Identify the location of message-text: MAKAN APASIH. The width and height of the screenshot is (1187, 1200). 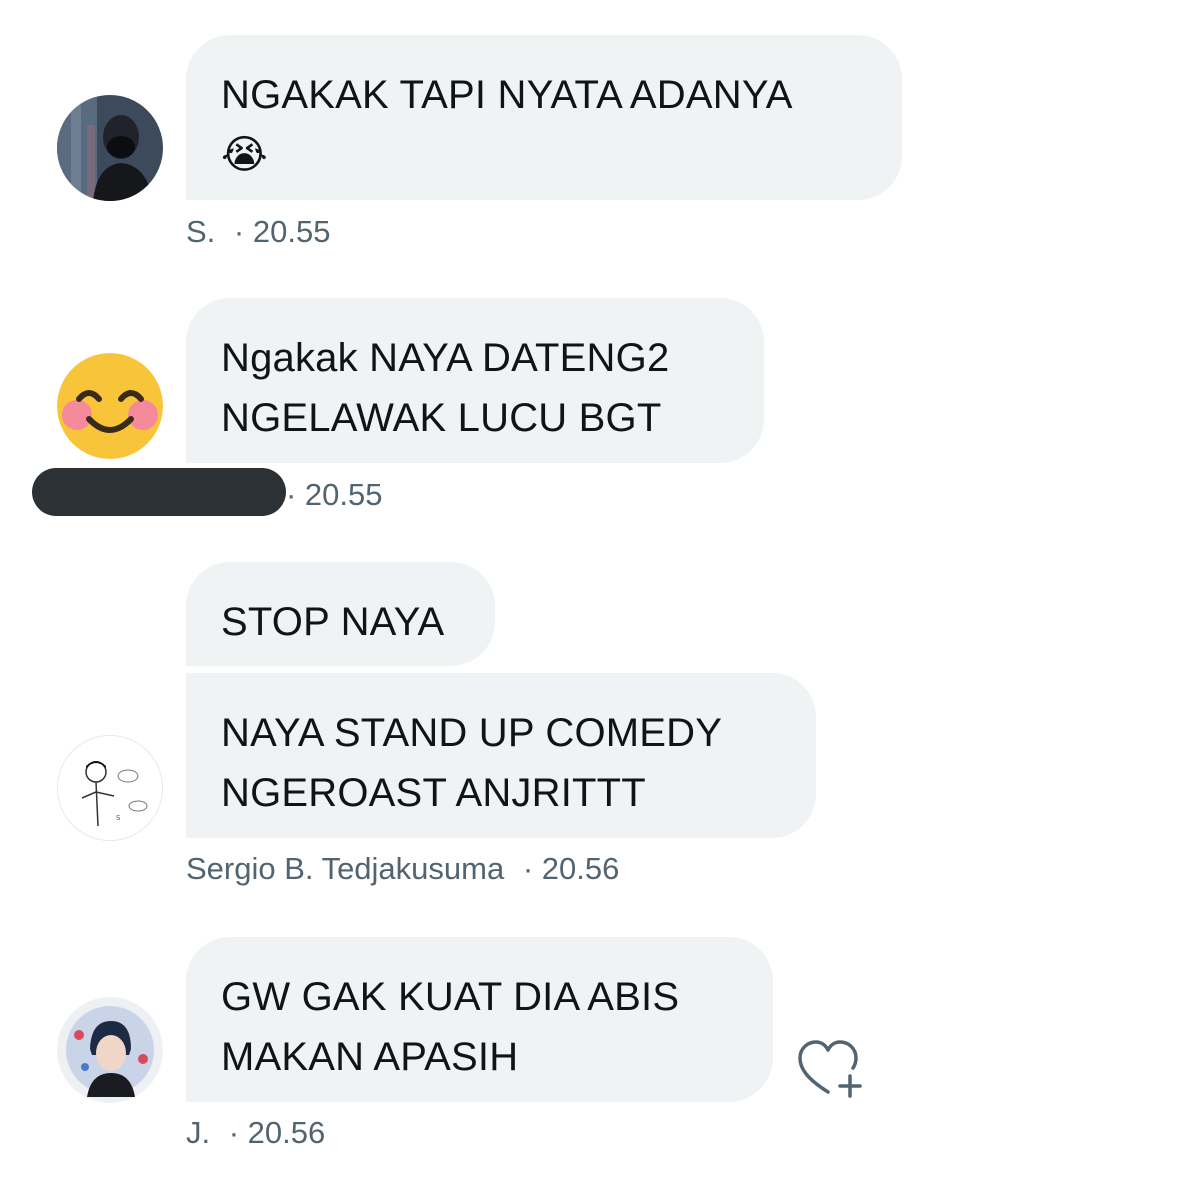
(370, 1057).